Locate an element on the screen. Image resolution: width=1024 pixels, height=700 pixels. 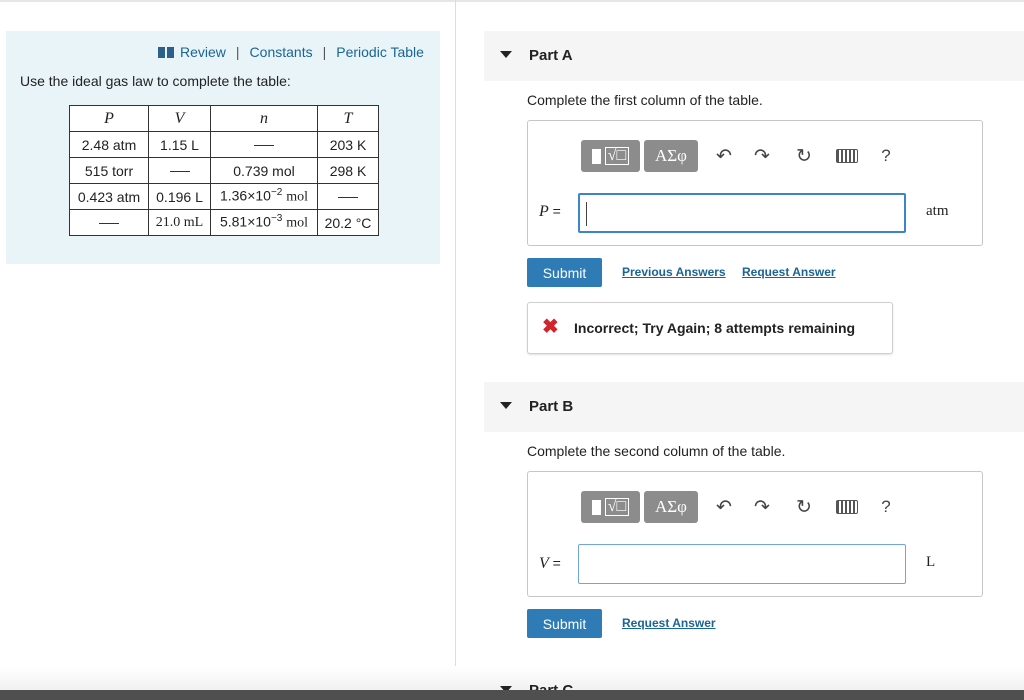
column-divider is located at coordinates (455, 350).